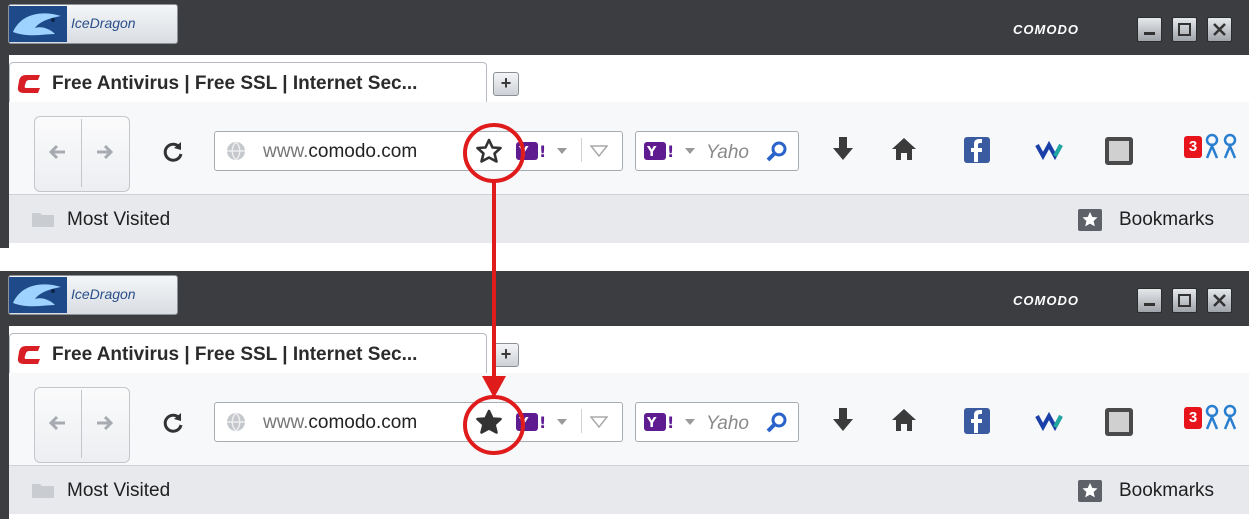 This screenshot has height=522, width=1249. I want to click on brand-label: IceDragon, so click(103, 294).